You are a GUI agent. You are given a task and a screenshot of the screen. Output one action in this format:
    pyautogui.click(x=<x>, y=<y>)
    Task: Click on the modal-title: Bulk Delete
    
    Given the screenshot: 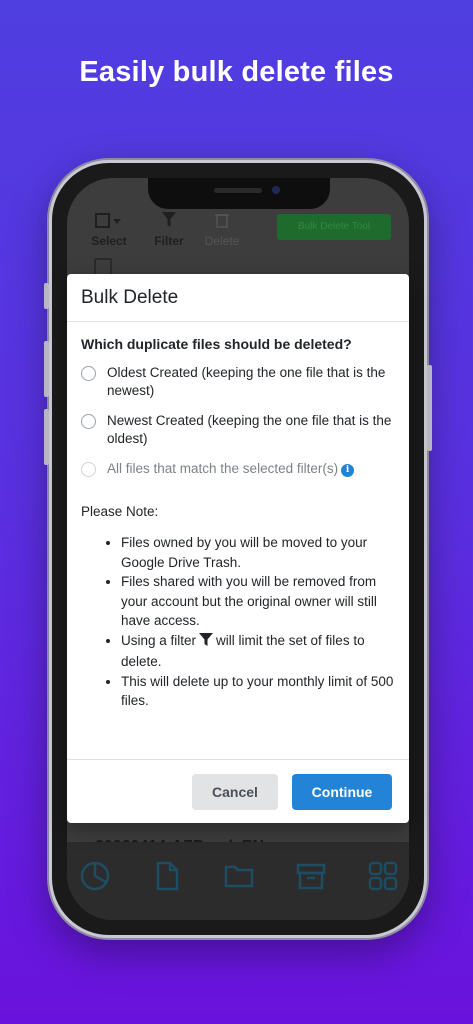 What is the action you would take?
    pyautogui.click(x=130, y=297)
    